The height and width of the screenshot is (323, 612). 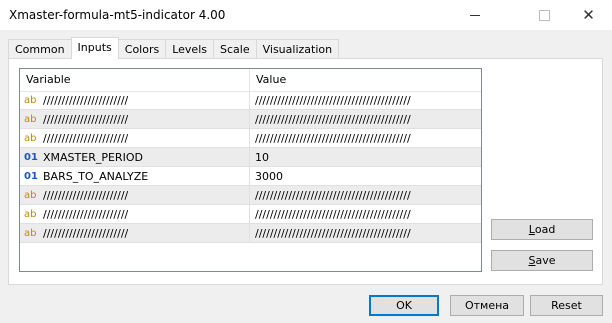 I want to click on variable-cell: 01 BARS_TO_ANALYZE, so click(x=135, y=176).